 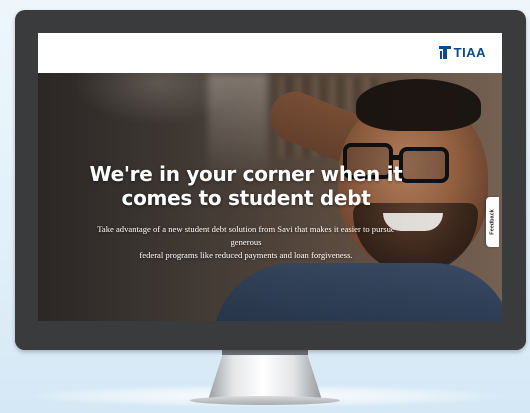 What do you see at coordinates (469, 52) in the screenshot?
I see `tiaa-logo-text: TIAA` at bounding box center [469, 52].